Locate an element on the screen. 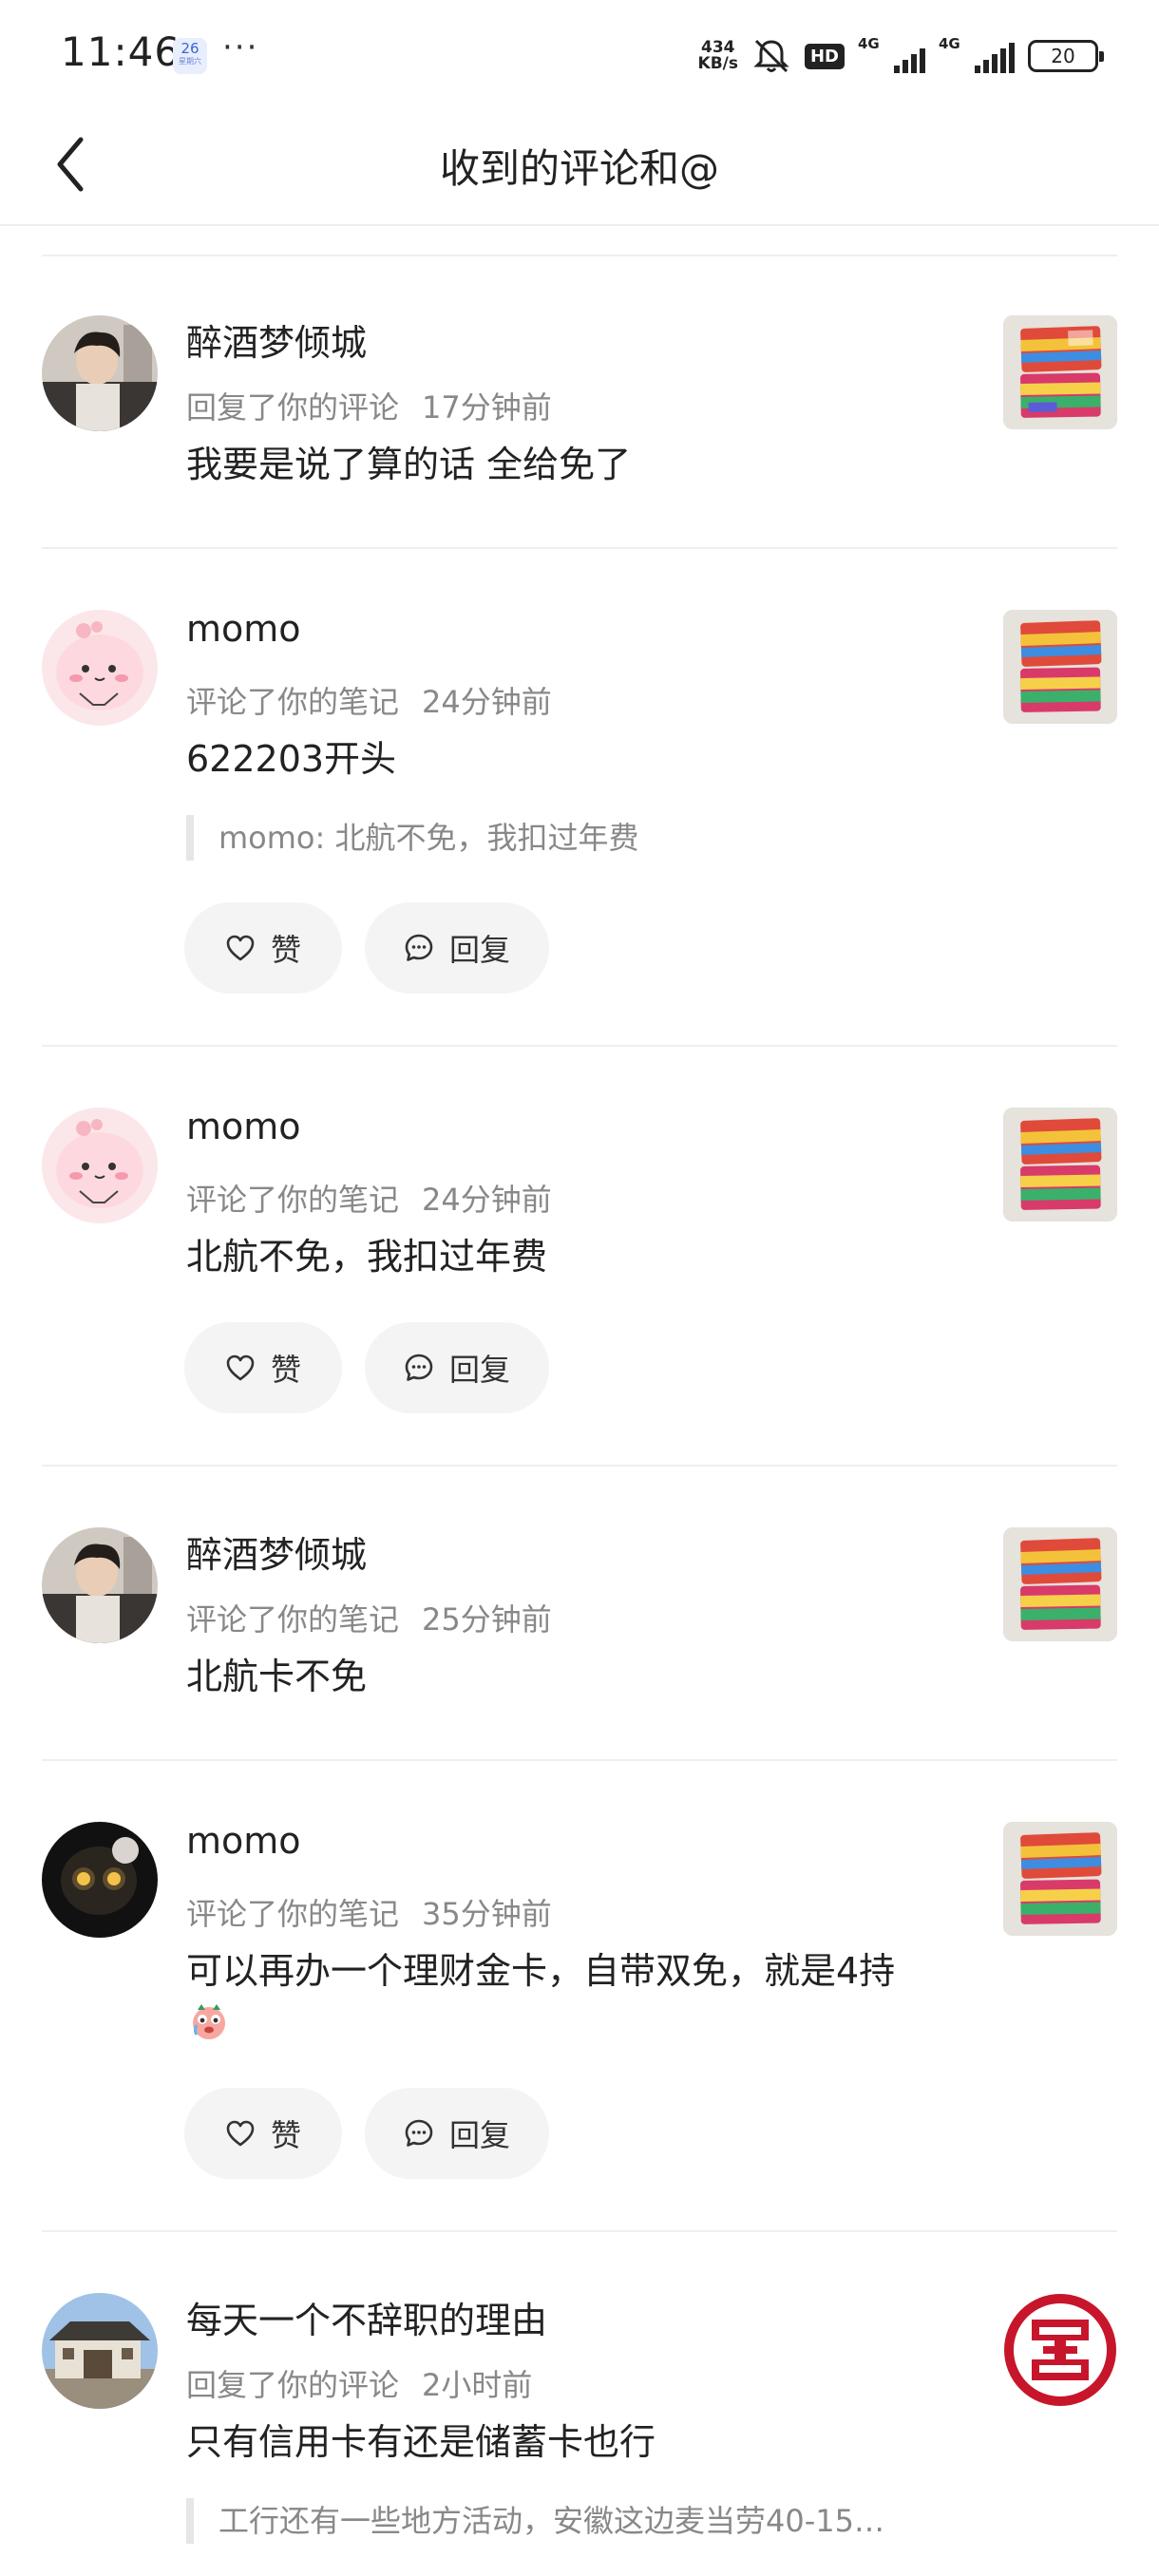  calendar-icon: 26 星期六 is located at coordinates (190, 56).